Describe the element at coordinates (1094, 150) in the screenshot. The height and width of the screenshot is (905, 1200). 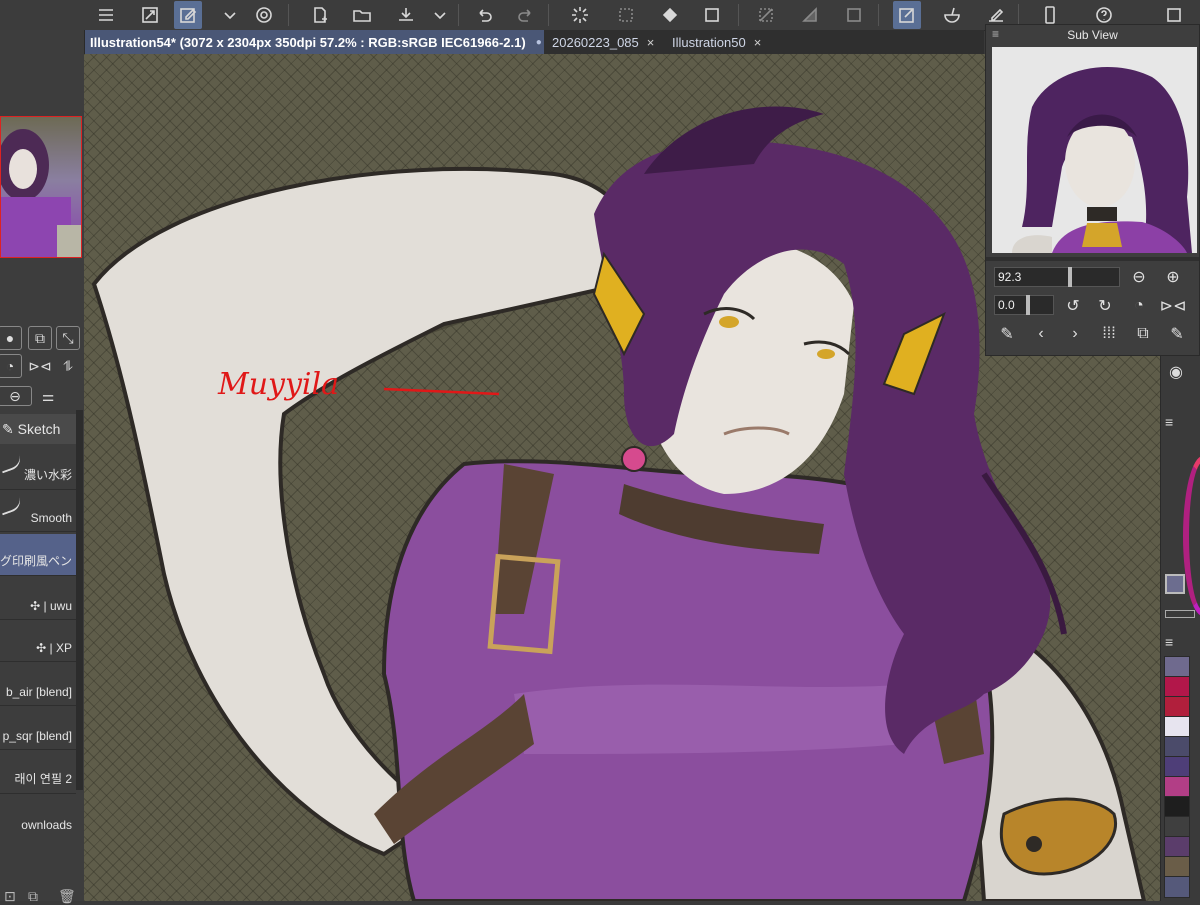
I see `sub-view-reference-image` at that location.